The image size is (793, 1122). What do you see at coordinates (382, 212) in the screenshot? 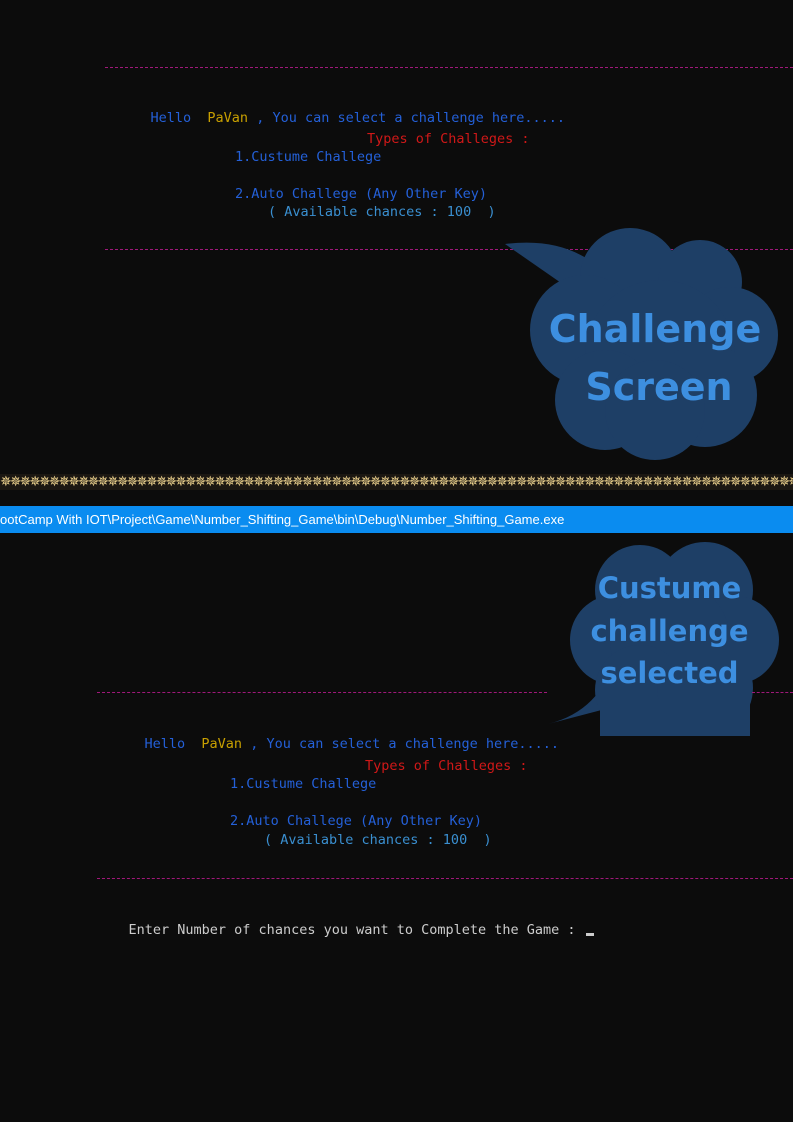
I see `top-available-chances: ( Available chances : 100 )` at bounding box center [382, 212].